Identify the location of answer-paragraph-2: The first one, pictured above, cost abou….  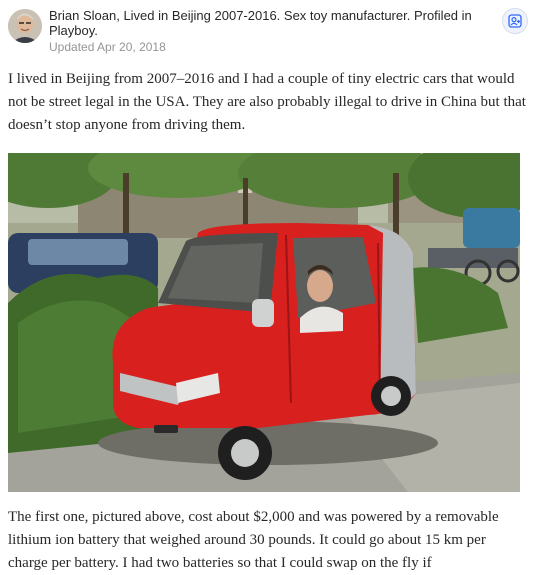
(253, 540).